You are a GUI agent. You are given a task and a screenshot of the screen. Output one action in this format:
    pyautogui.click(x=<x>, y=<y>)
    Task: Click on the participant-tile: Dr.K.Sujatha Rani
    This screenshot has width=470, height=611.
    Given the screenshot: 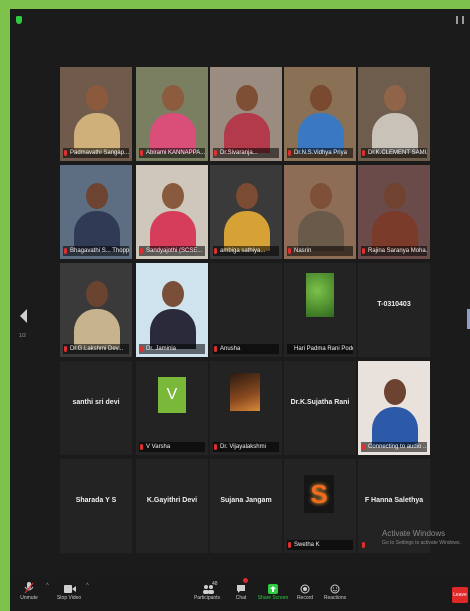 What is the action you would take?
    pyautogui.click(x=320, y=408)
    